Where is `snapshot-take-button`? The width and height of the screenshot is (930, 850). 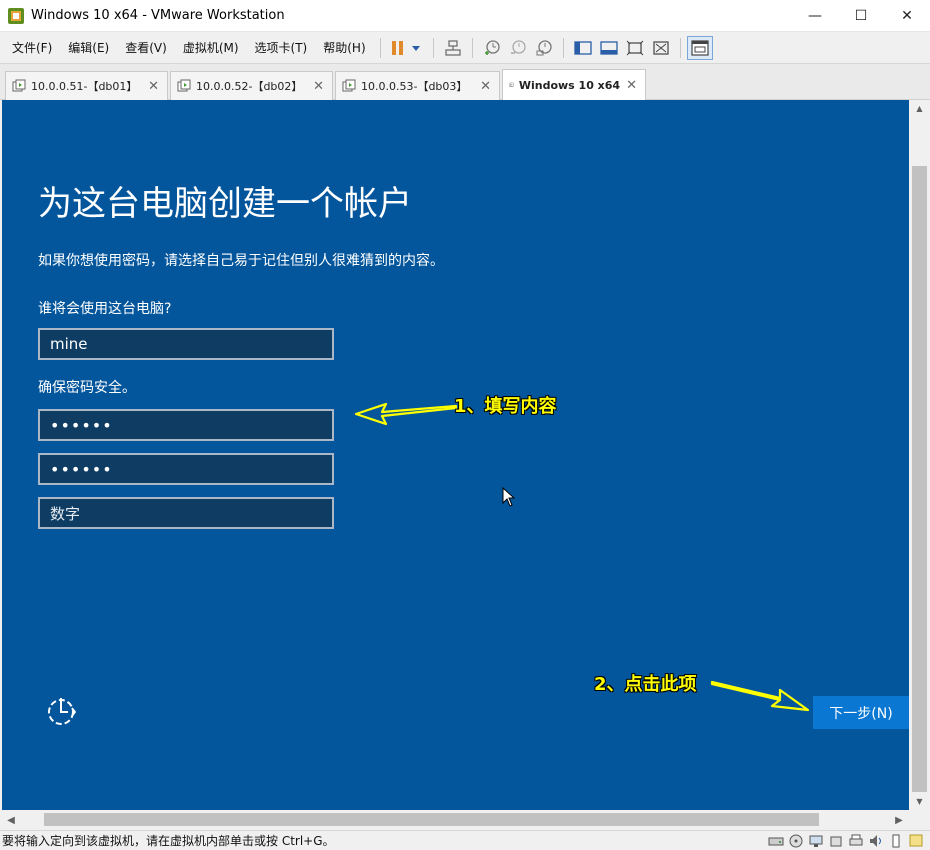 snapshot-take-button is located at coordinates (492, 48).